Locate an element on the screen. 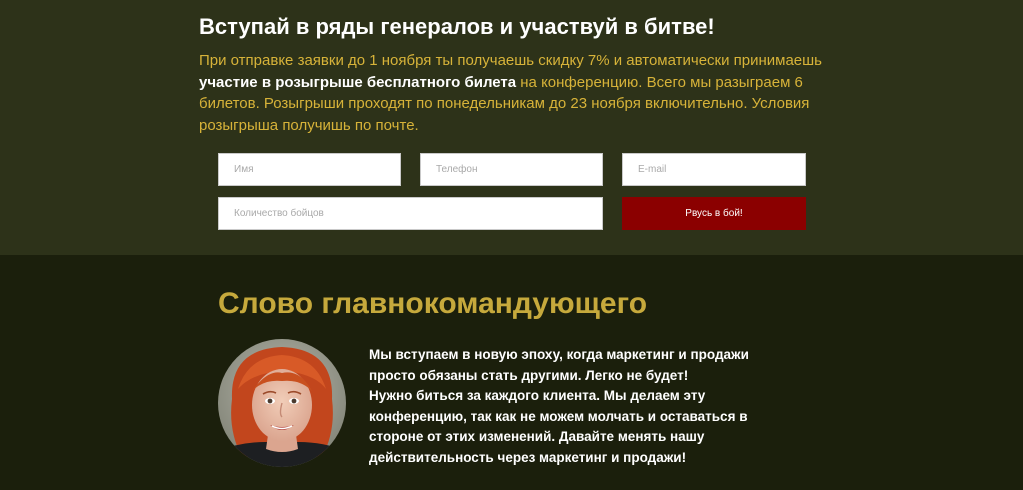 This screenshot has width=1023, height=490. phone-input is located at coordinates (511, 169).